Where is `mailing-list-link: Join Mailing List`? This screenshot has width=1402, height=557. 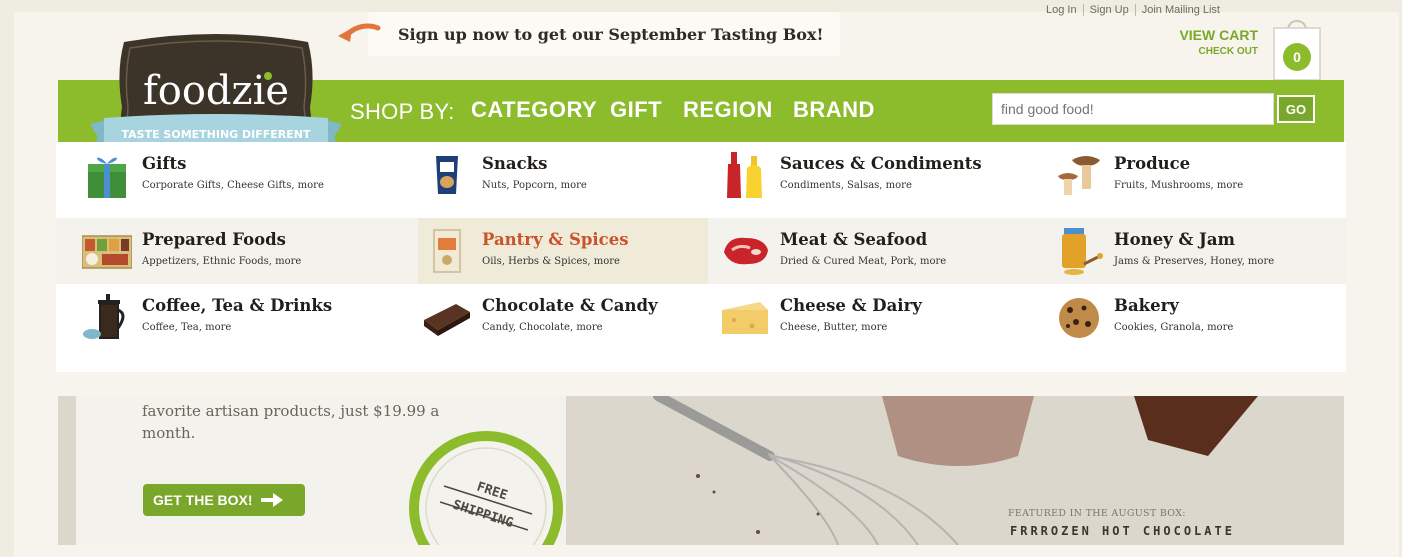 mailing-list-link: Join Mailing List is located at coordinates (1181, 10).